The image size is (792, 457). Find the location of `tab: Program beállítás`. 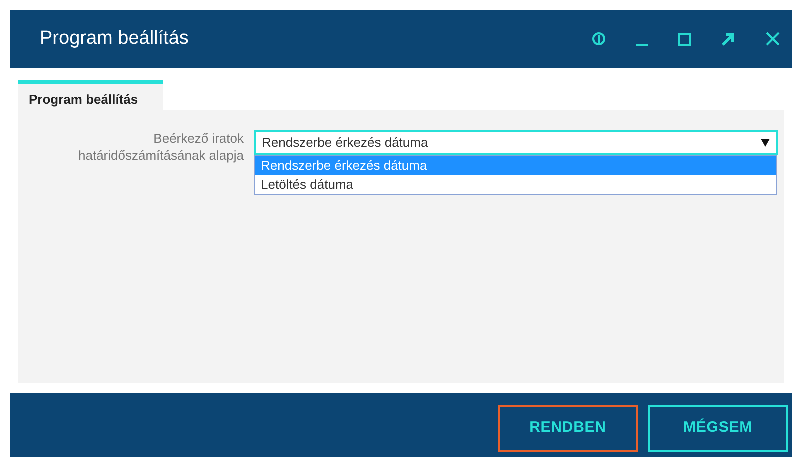

tab: Program beállítás is located at coordinates (90, 95).